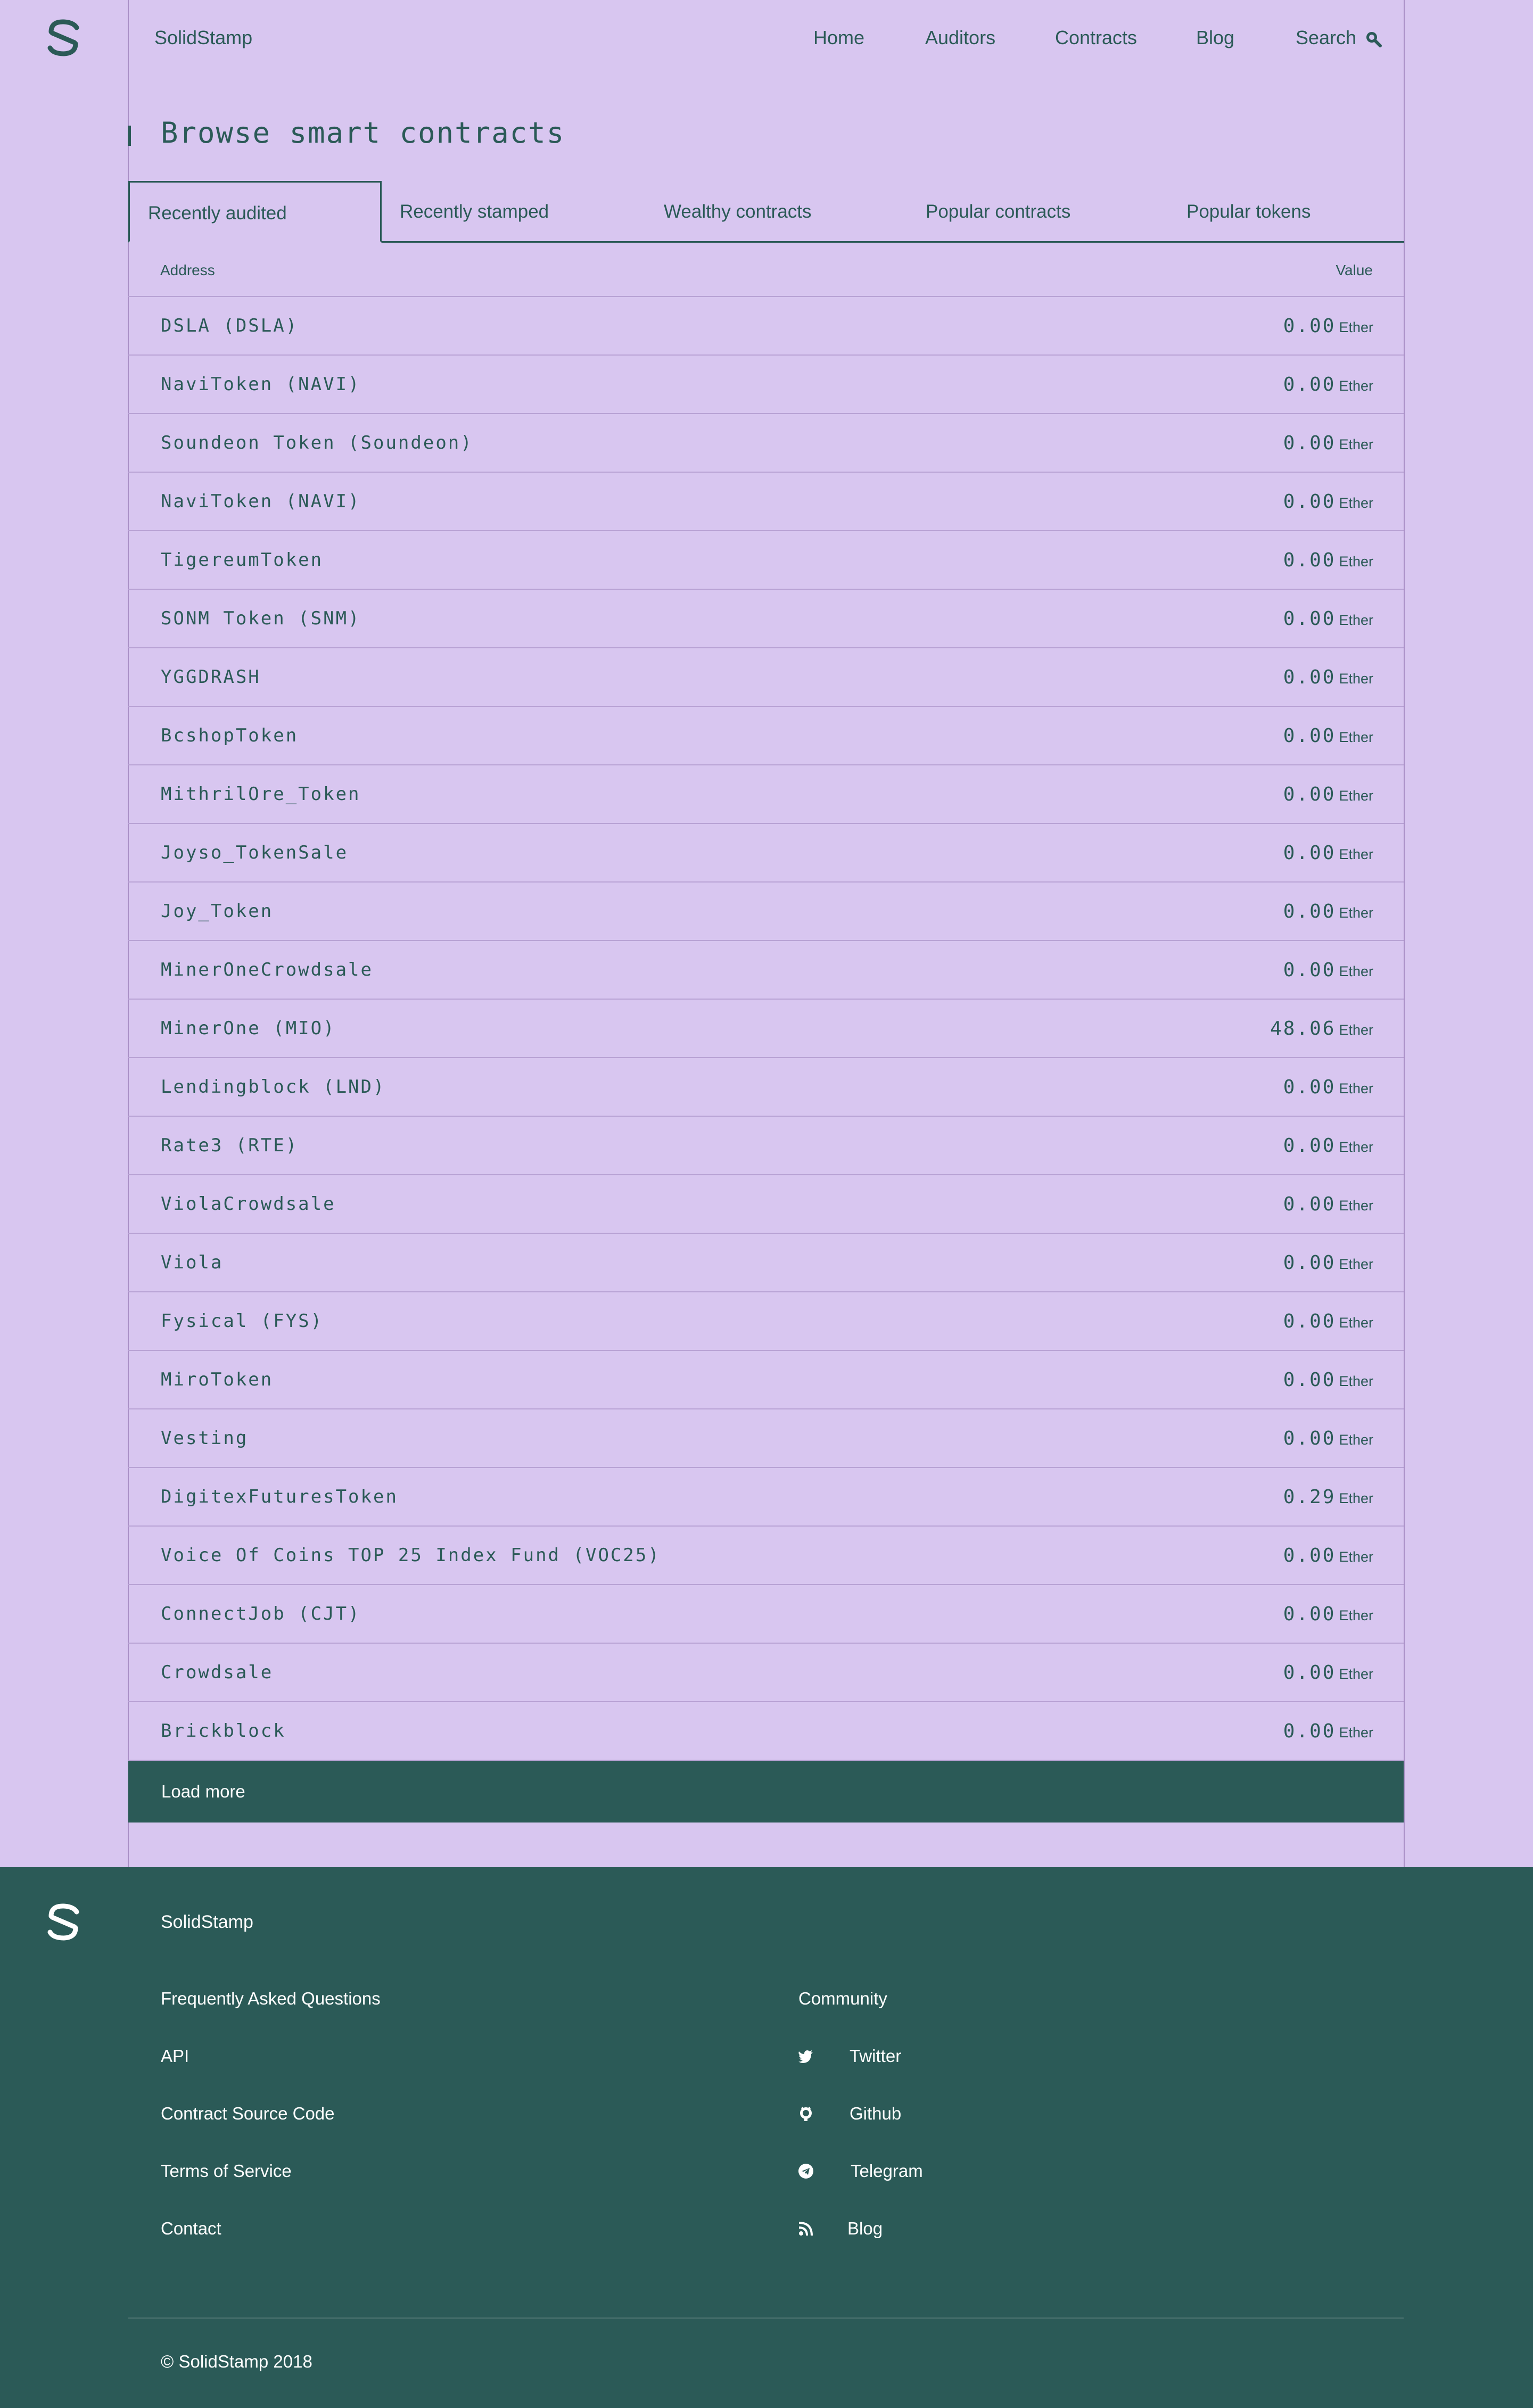 The width and height of the screenshot is (1533, 2408). I want to click on table-row: Brickblock 0.00 Ether, so click(766, 1731).